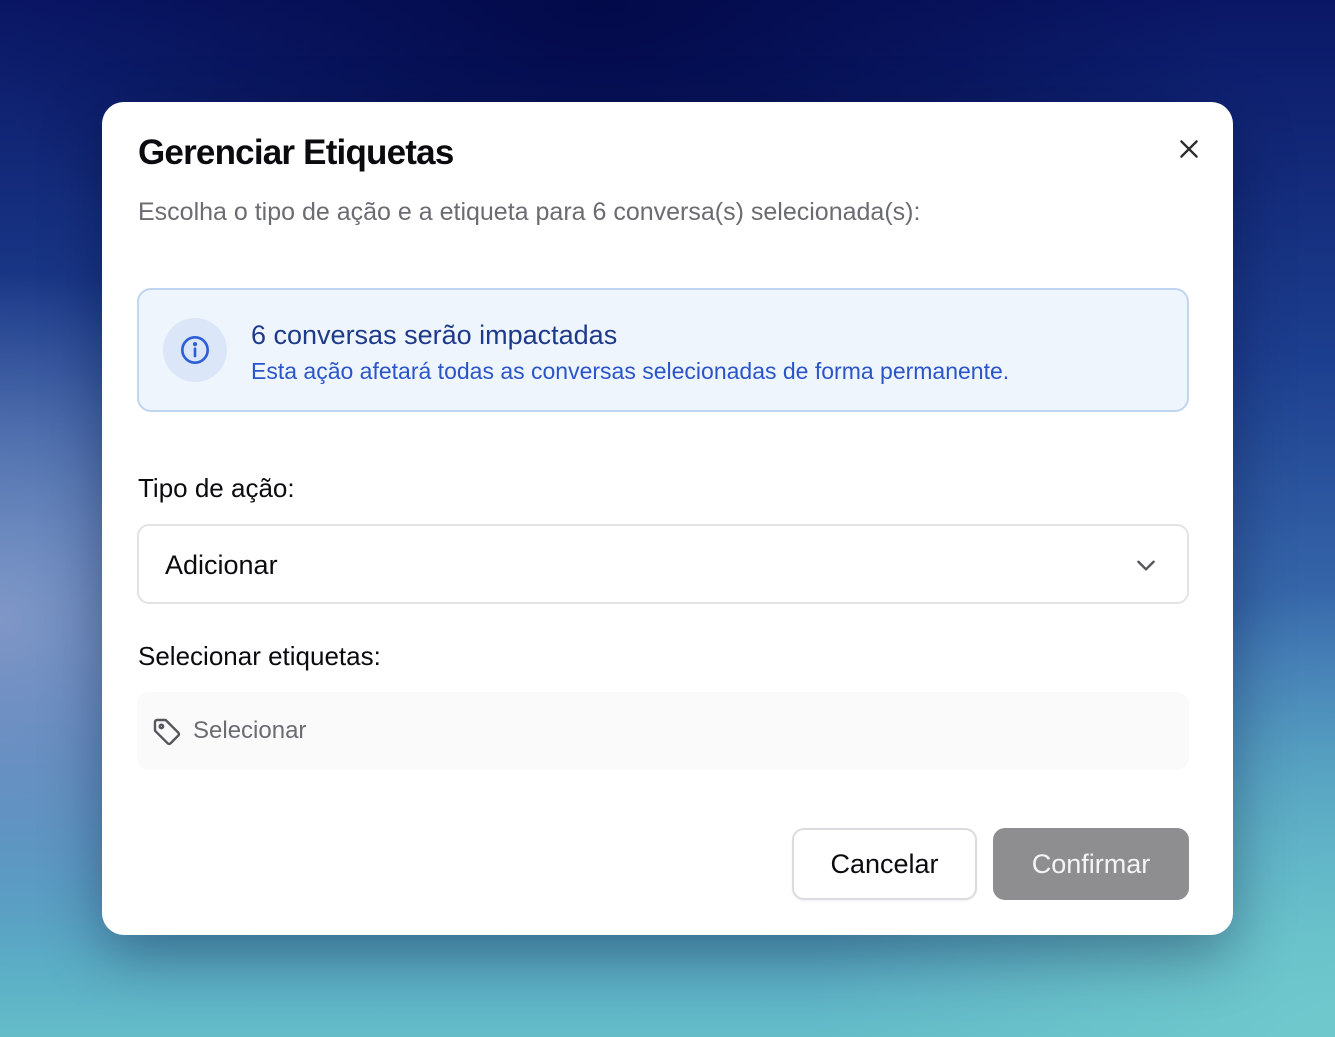 Image resolution: width=1335 pixels, height=1037 pixels. I want to click on chevron-down-icon, so click(1146, 565).